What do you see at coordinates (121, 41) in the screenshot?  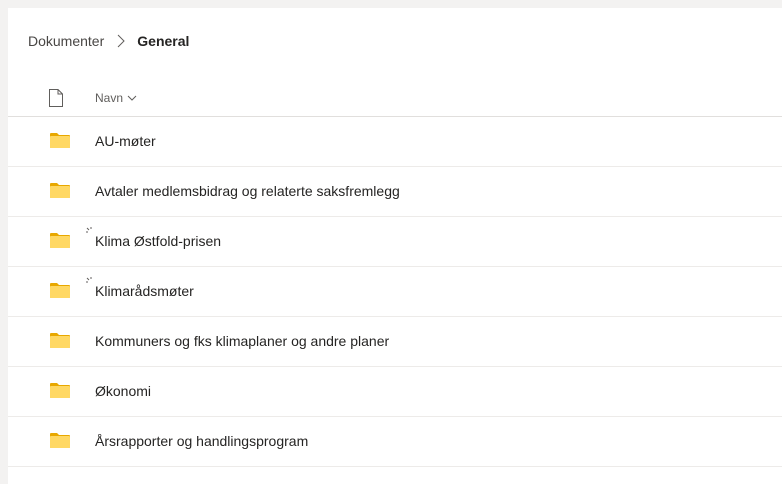 I see `chevron-right-icon` at bounding box center [121, 41].